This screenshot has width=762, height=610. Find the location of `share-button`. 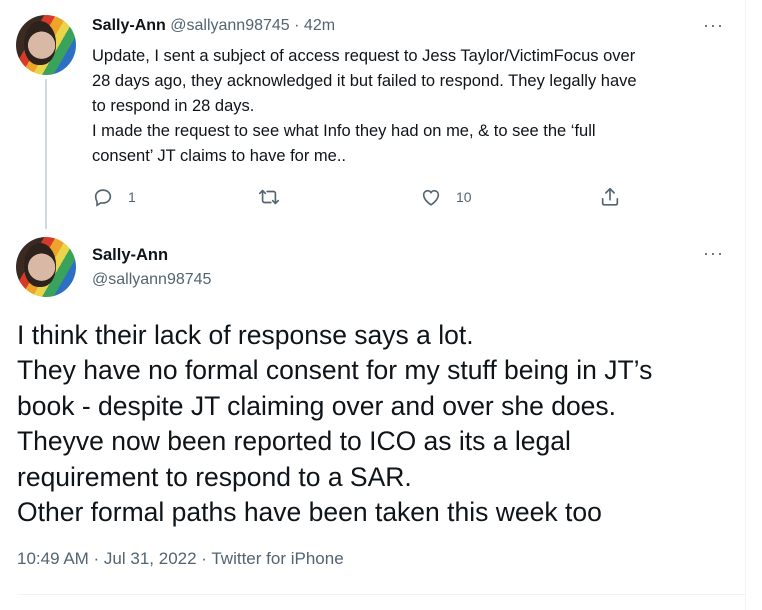

share-button is located at coordinates (610, 197).